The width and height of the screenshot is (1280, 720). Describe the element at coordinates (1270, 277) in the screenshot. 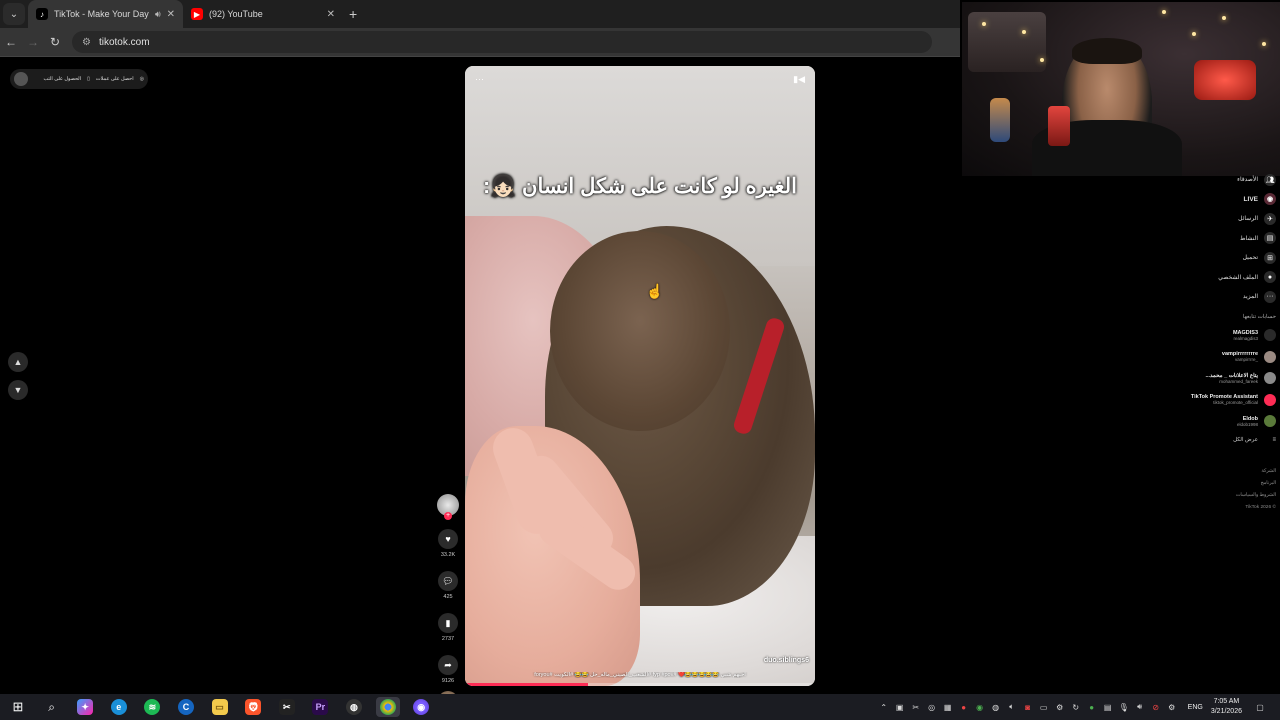

I see `profile-icon: ●` at that location.